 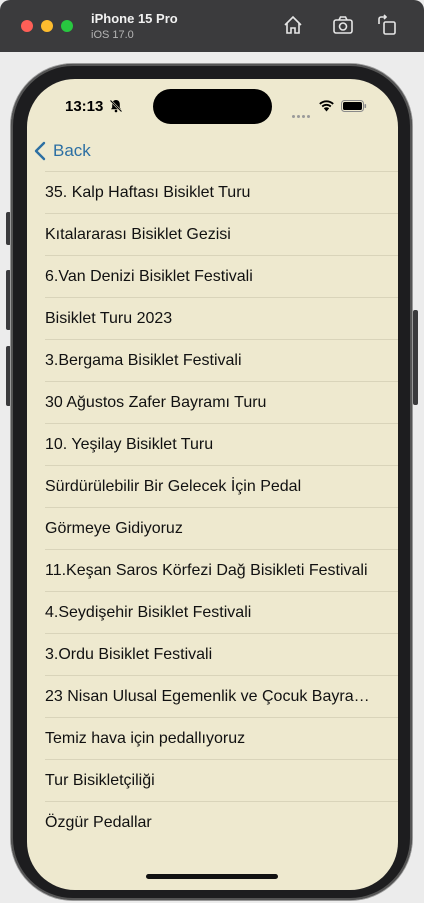 What do you see at coordinates (221, 444) in the screenshot?
I see `list-item: 10. Yeşilay Bisiklet Turu` at bounding box center [221, 444].